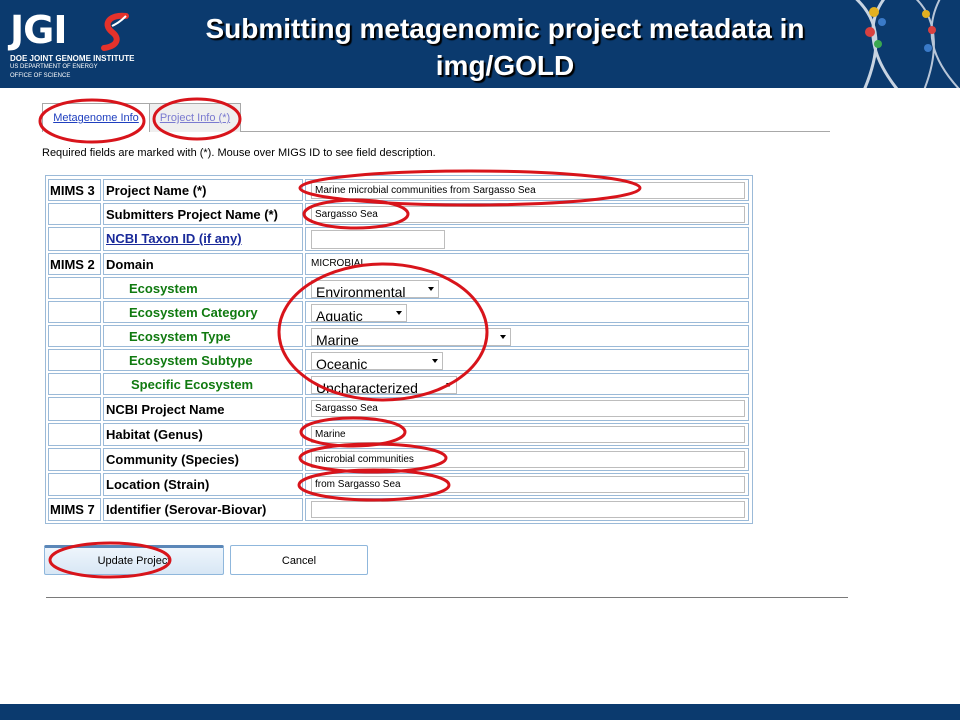  Describe the element at coordinates (192, 384) in the screenshot. I see `field-label-specific-ecosystem: Specific Ecosystem` at that location.